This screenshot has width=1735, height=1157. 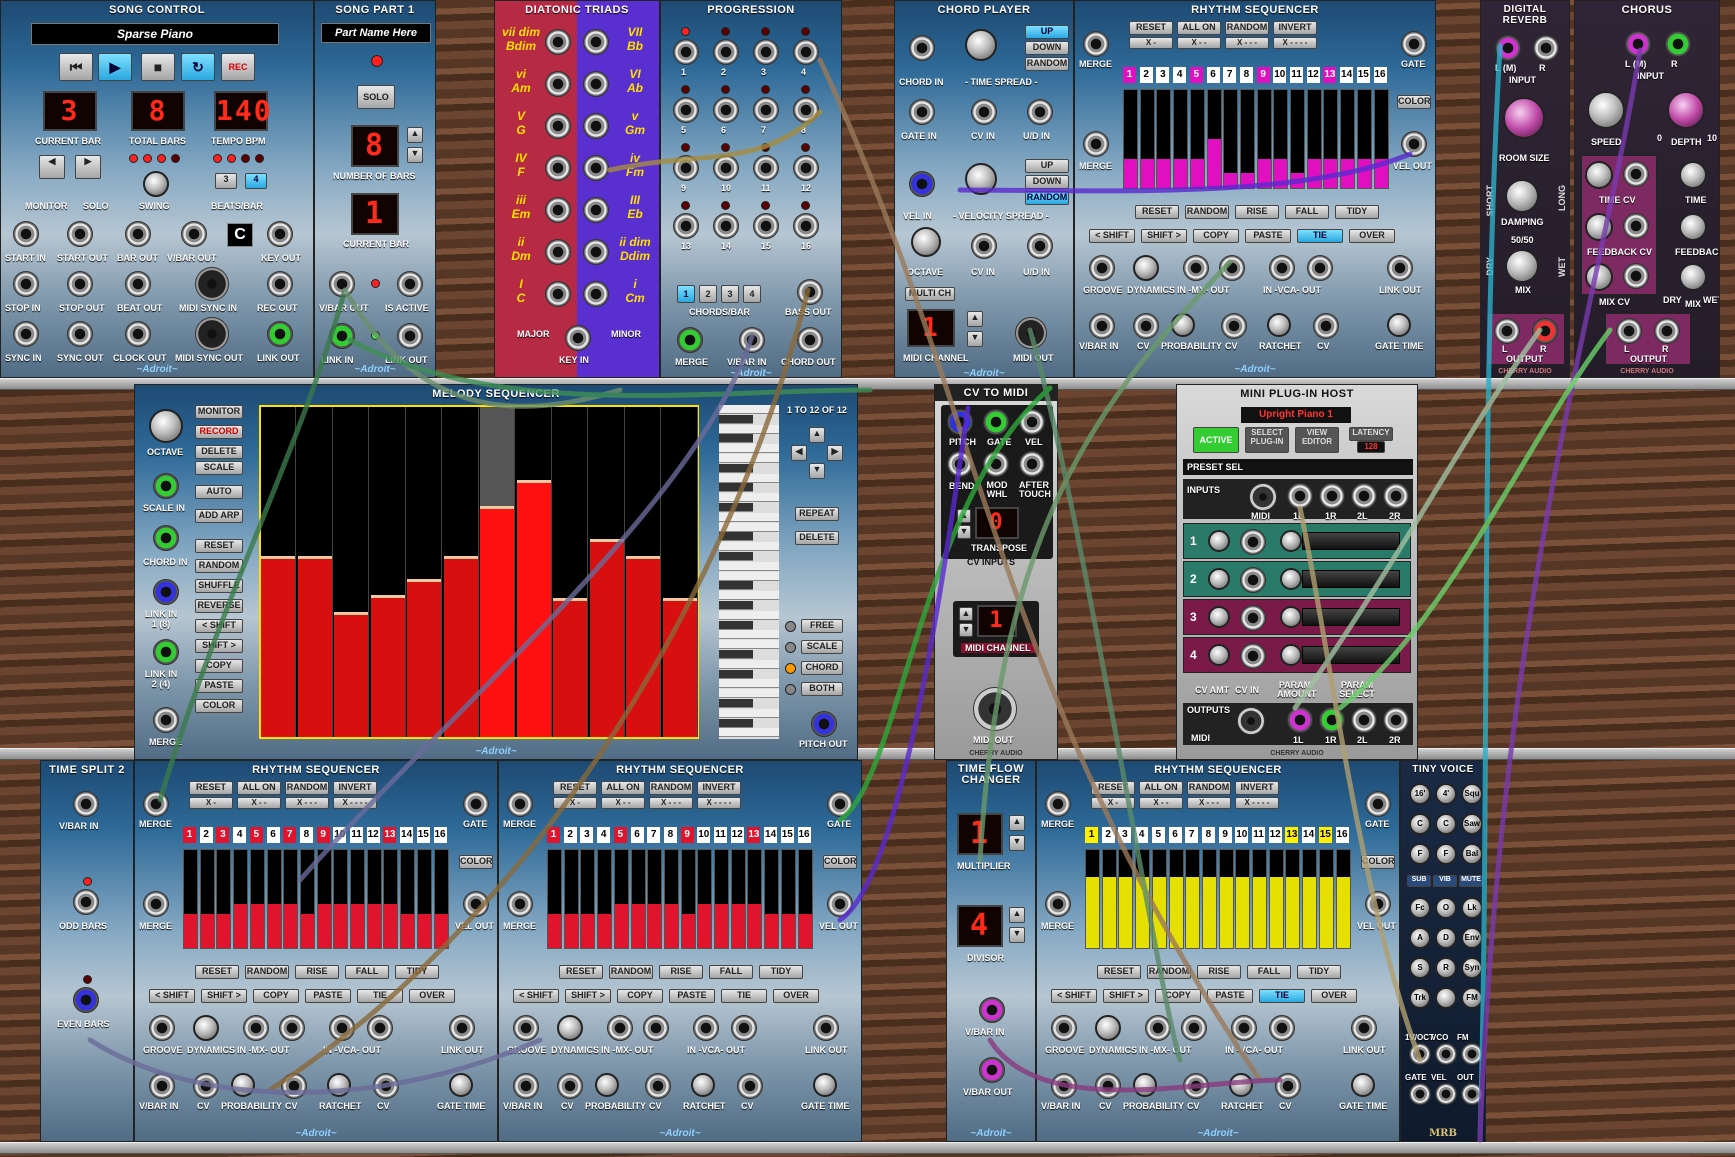 I want to click on time-knob, so click(x=1693, y=175).